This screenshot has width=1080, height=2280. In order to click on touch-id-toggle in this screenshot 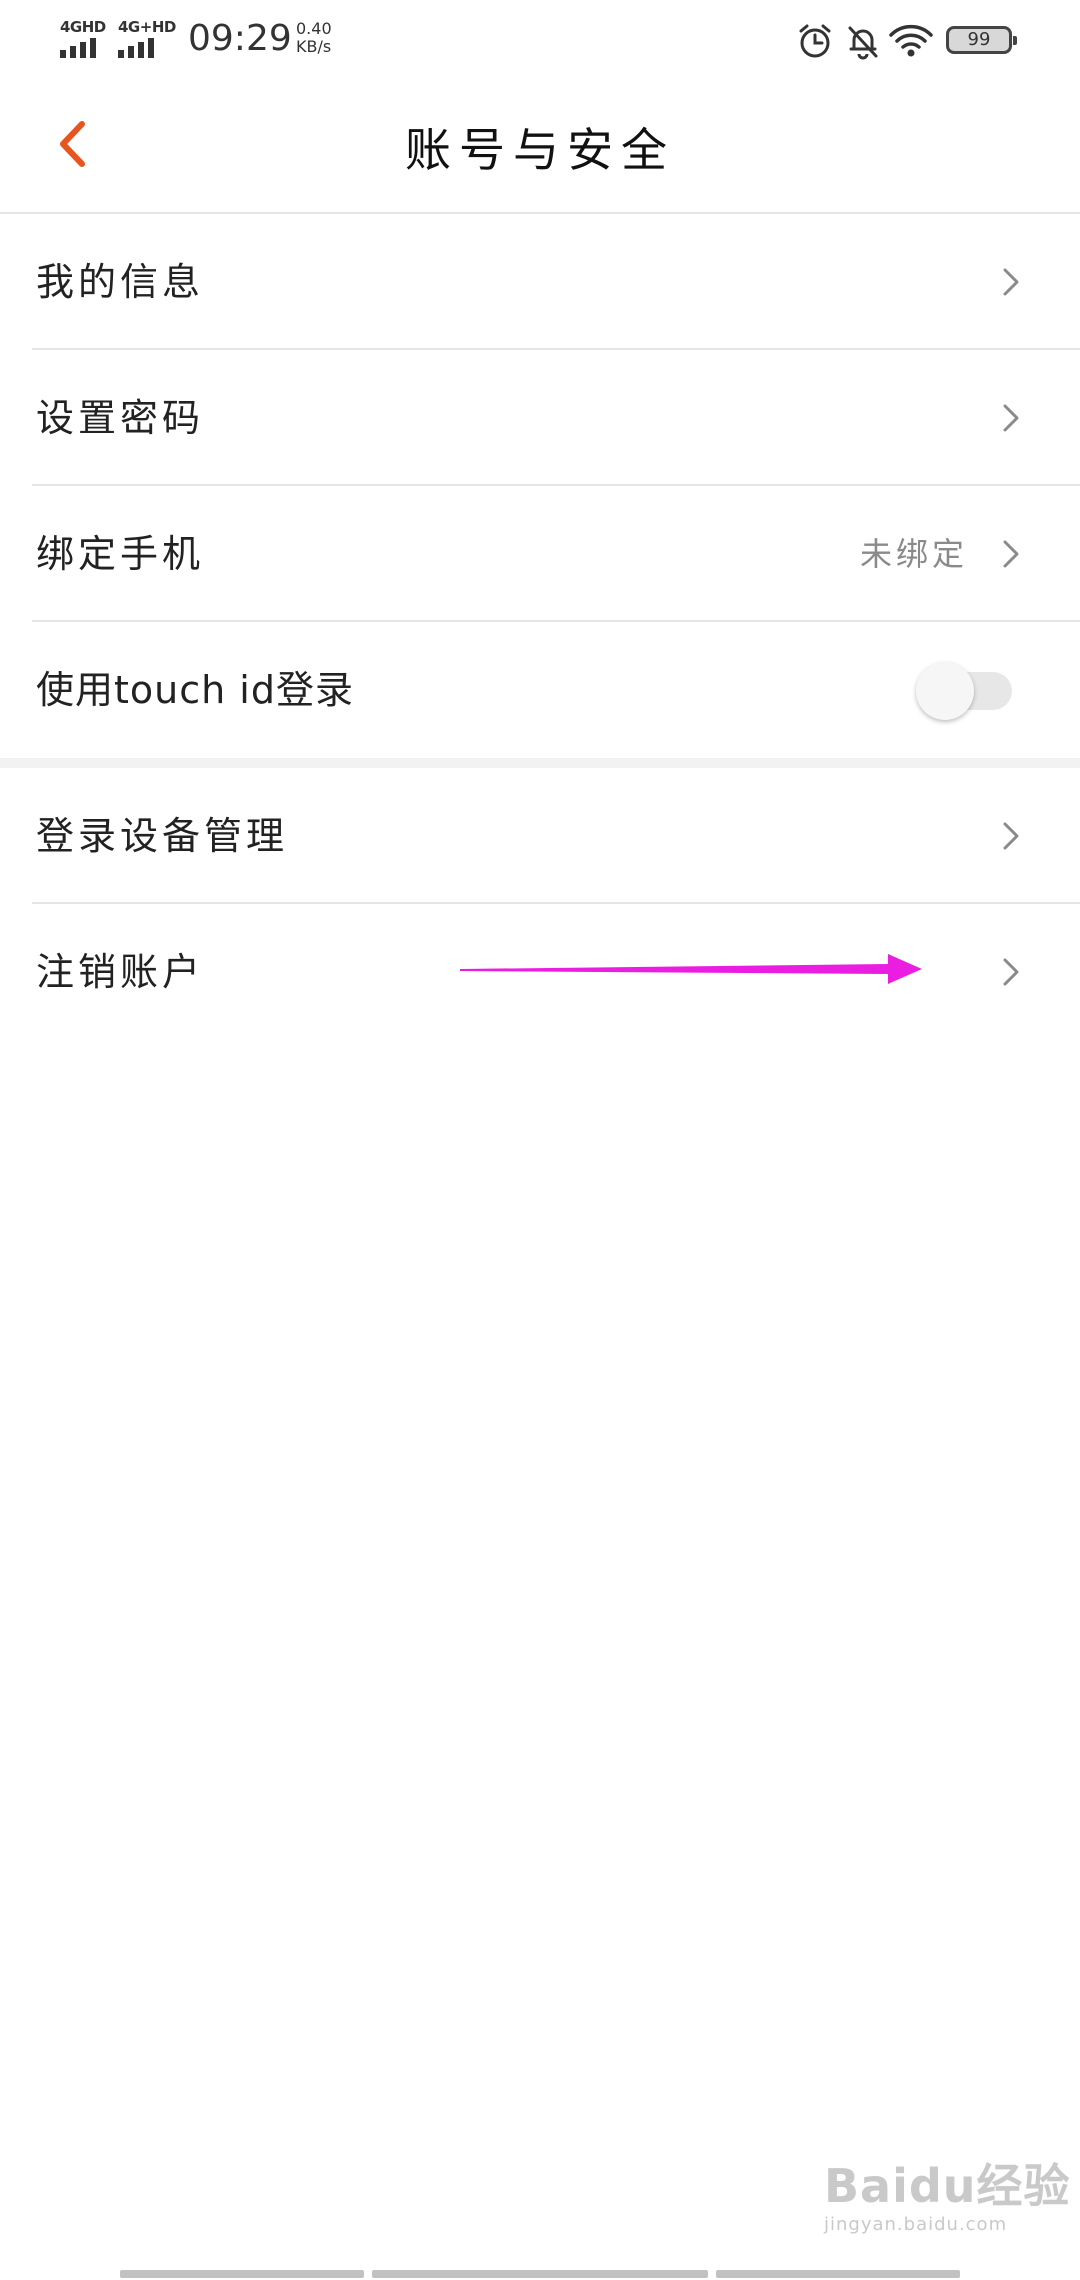, I will do `click(965, 690)`.